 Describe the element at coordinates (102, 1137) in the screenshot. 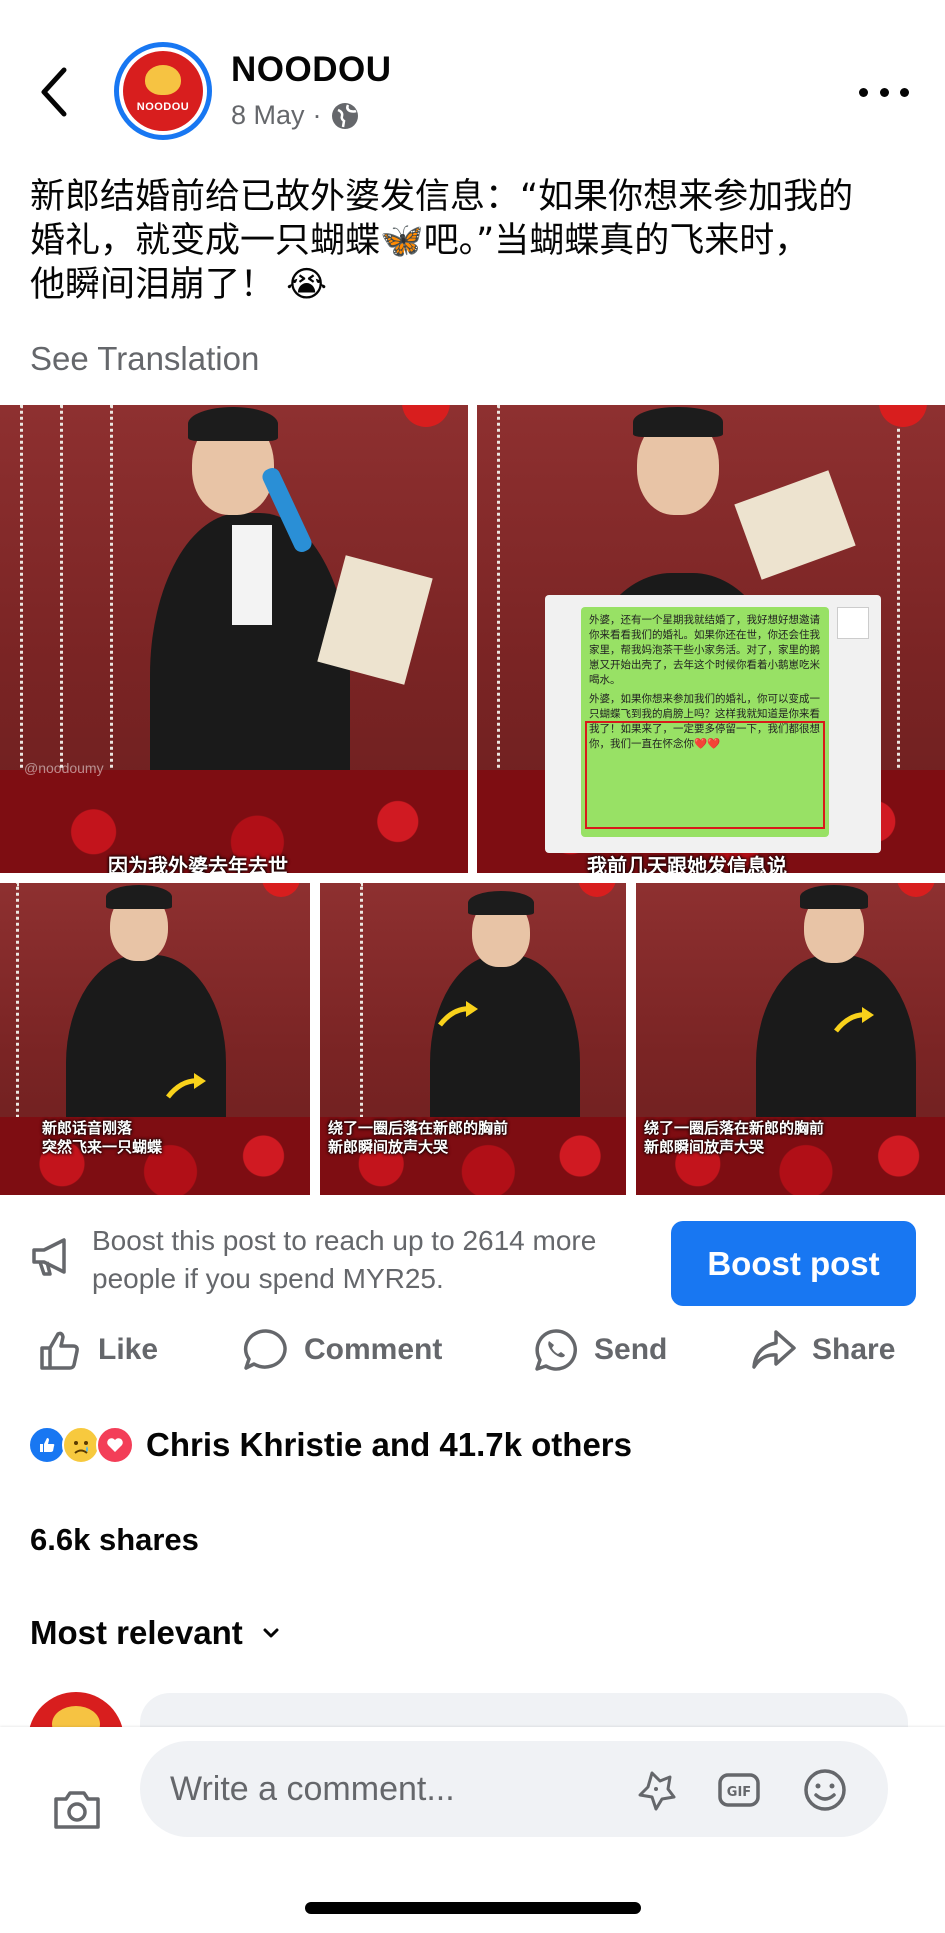

I see `photo-subtitle: 新郎话音刚落 突然飞来一只蝴蝶` at that location.